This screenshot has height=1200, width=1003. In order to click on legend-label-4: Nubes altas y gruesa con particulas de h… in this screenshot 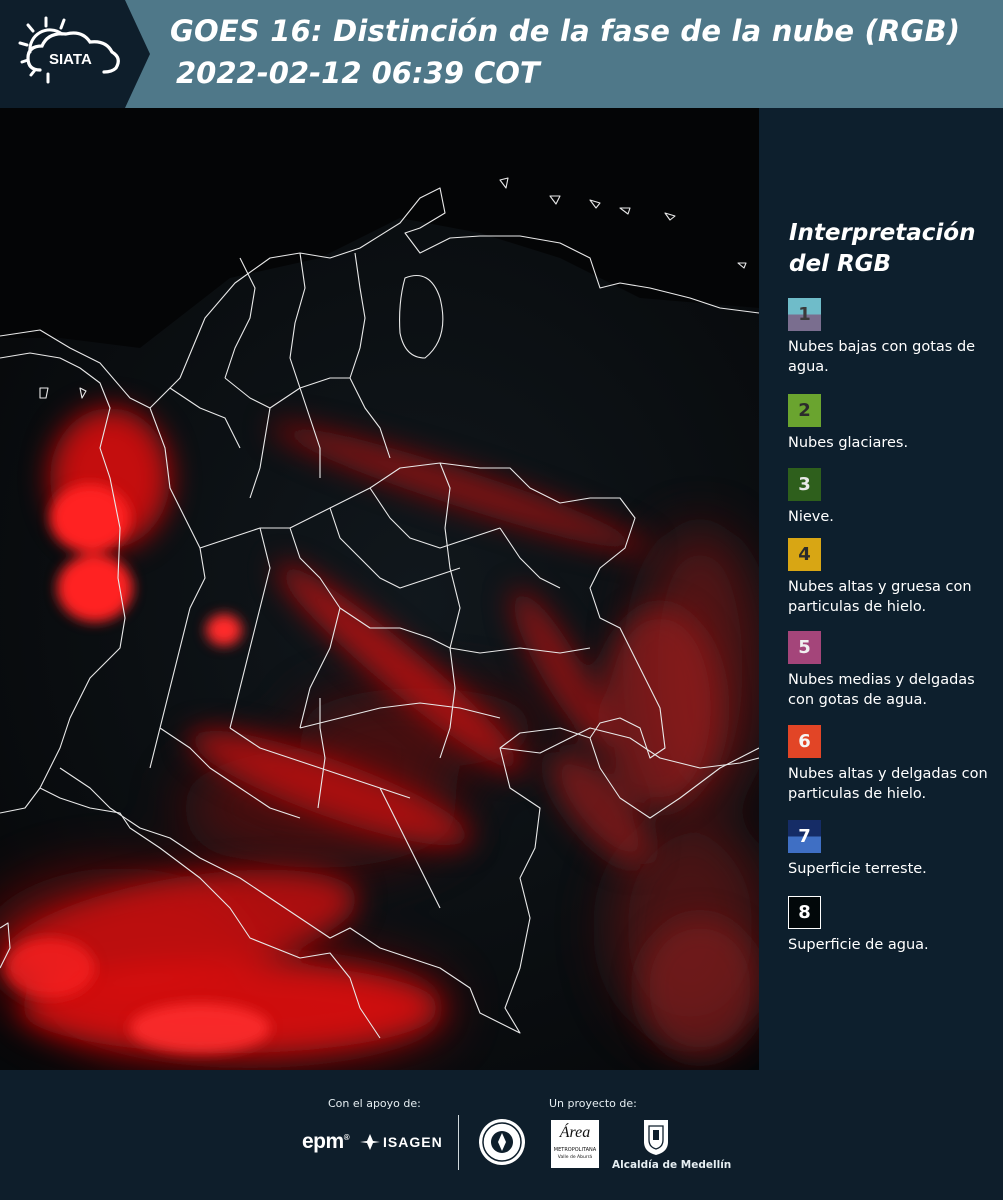, I will do `click(880, 597)`.